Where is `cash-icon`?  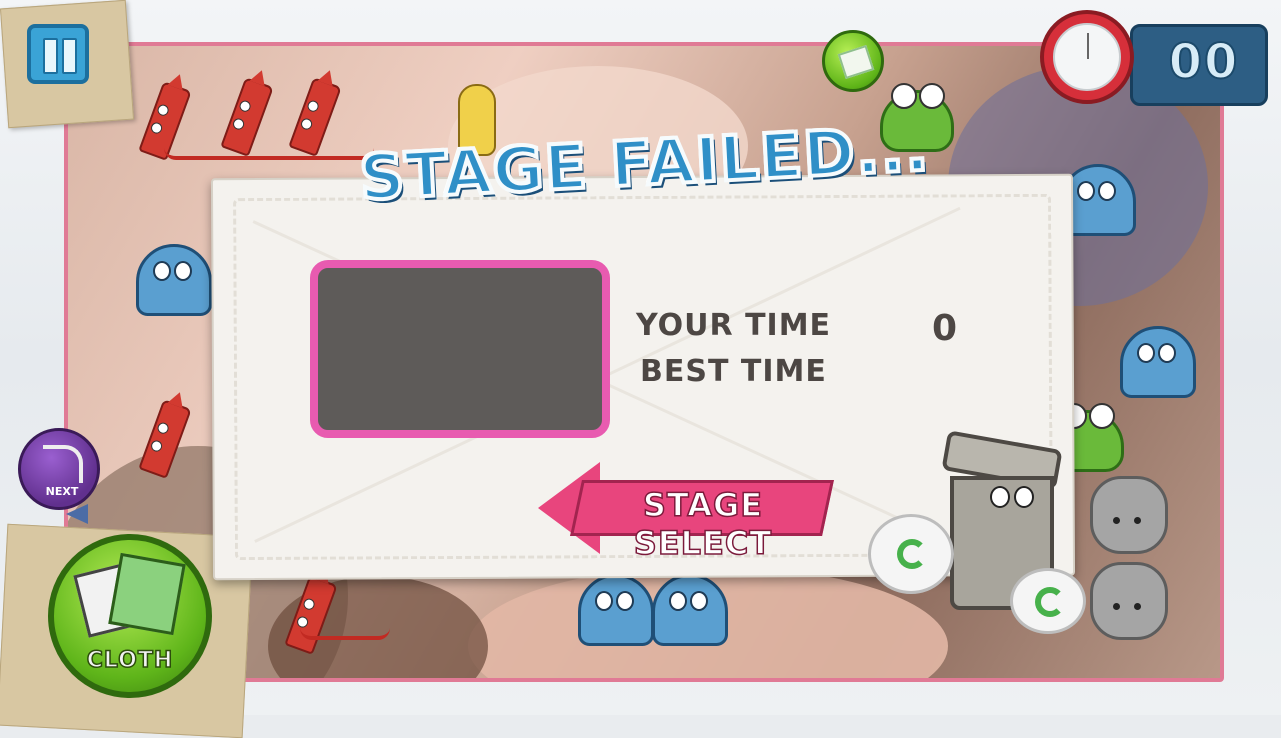 cash-icon is located at coordinates (853, 61).